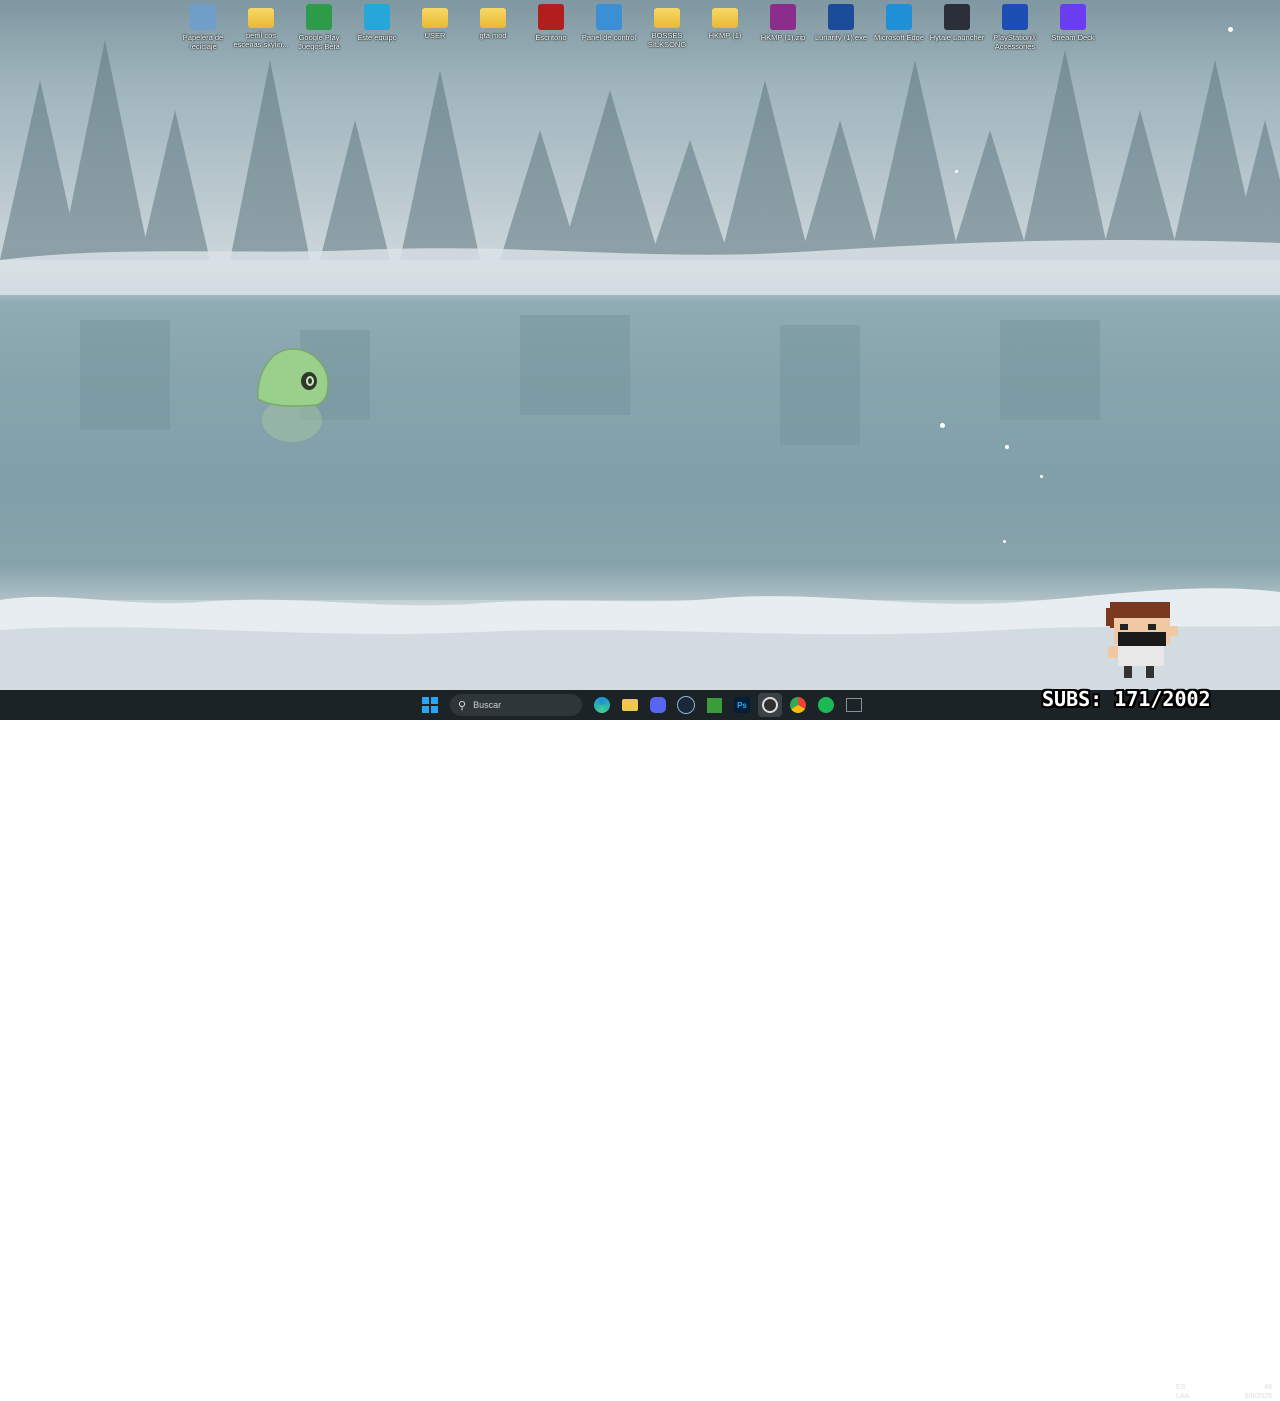  I want to click on clock-time: 48, so click(1268, 1387).